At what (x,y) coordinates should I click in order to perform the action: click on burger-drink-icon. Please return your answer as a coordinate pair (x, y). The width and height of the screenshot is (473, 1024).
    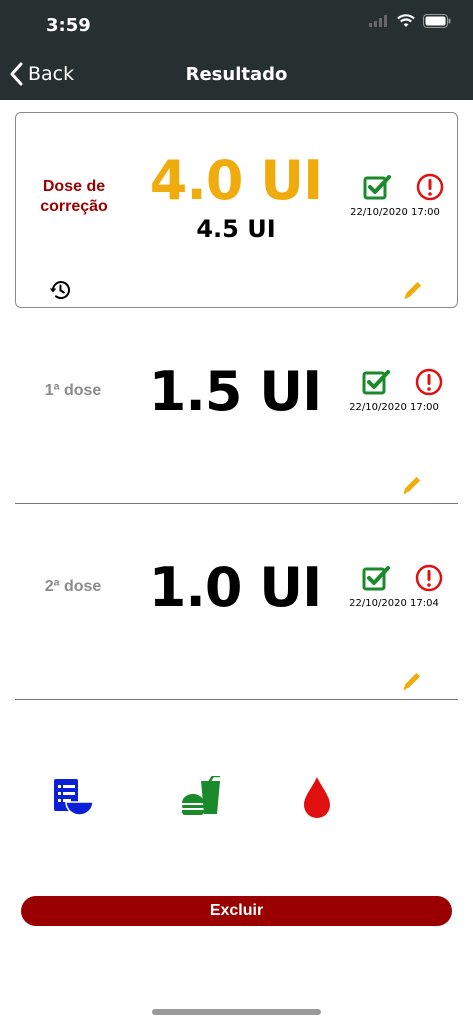
    Looking at the image, I should click on (201, 797).